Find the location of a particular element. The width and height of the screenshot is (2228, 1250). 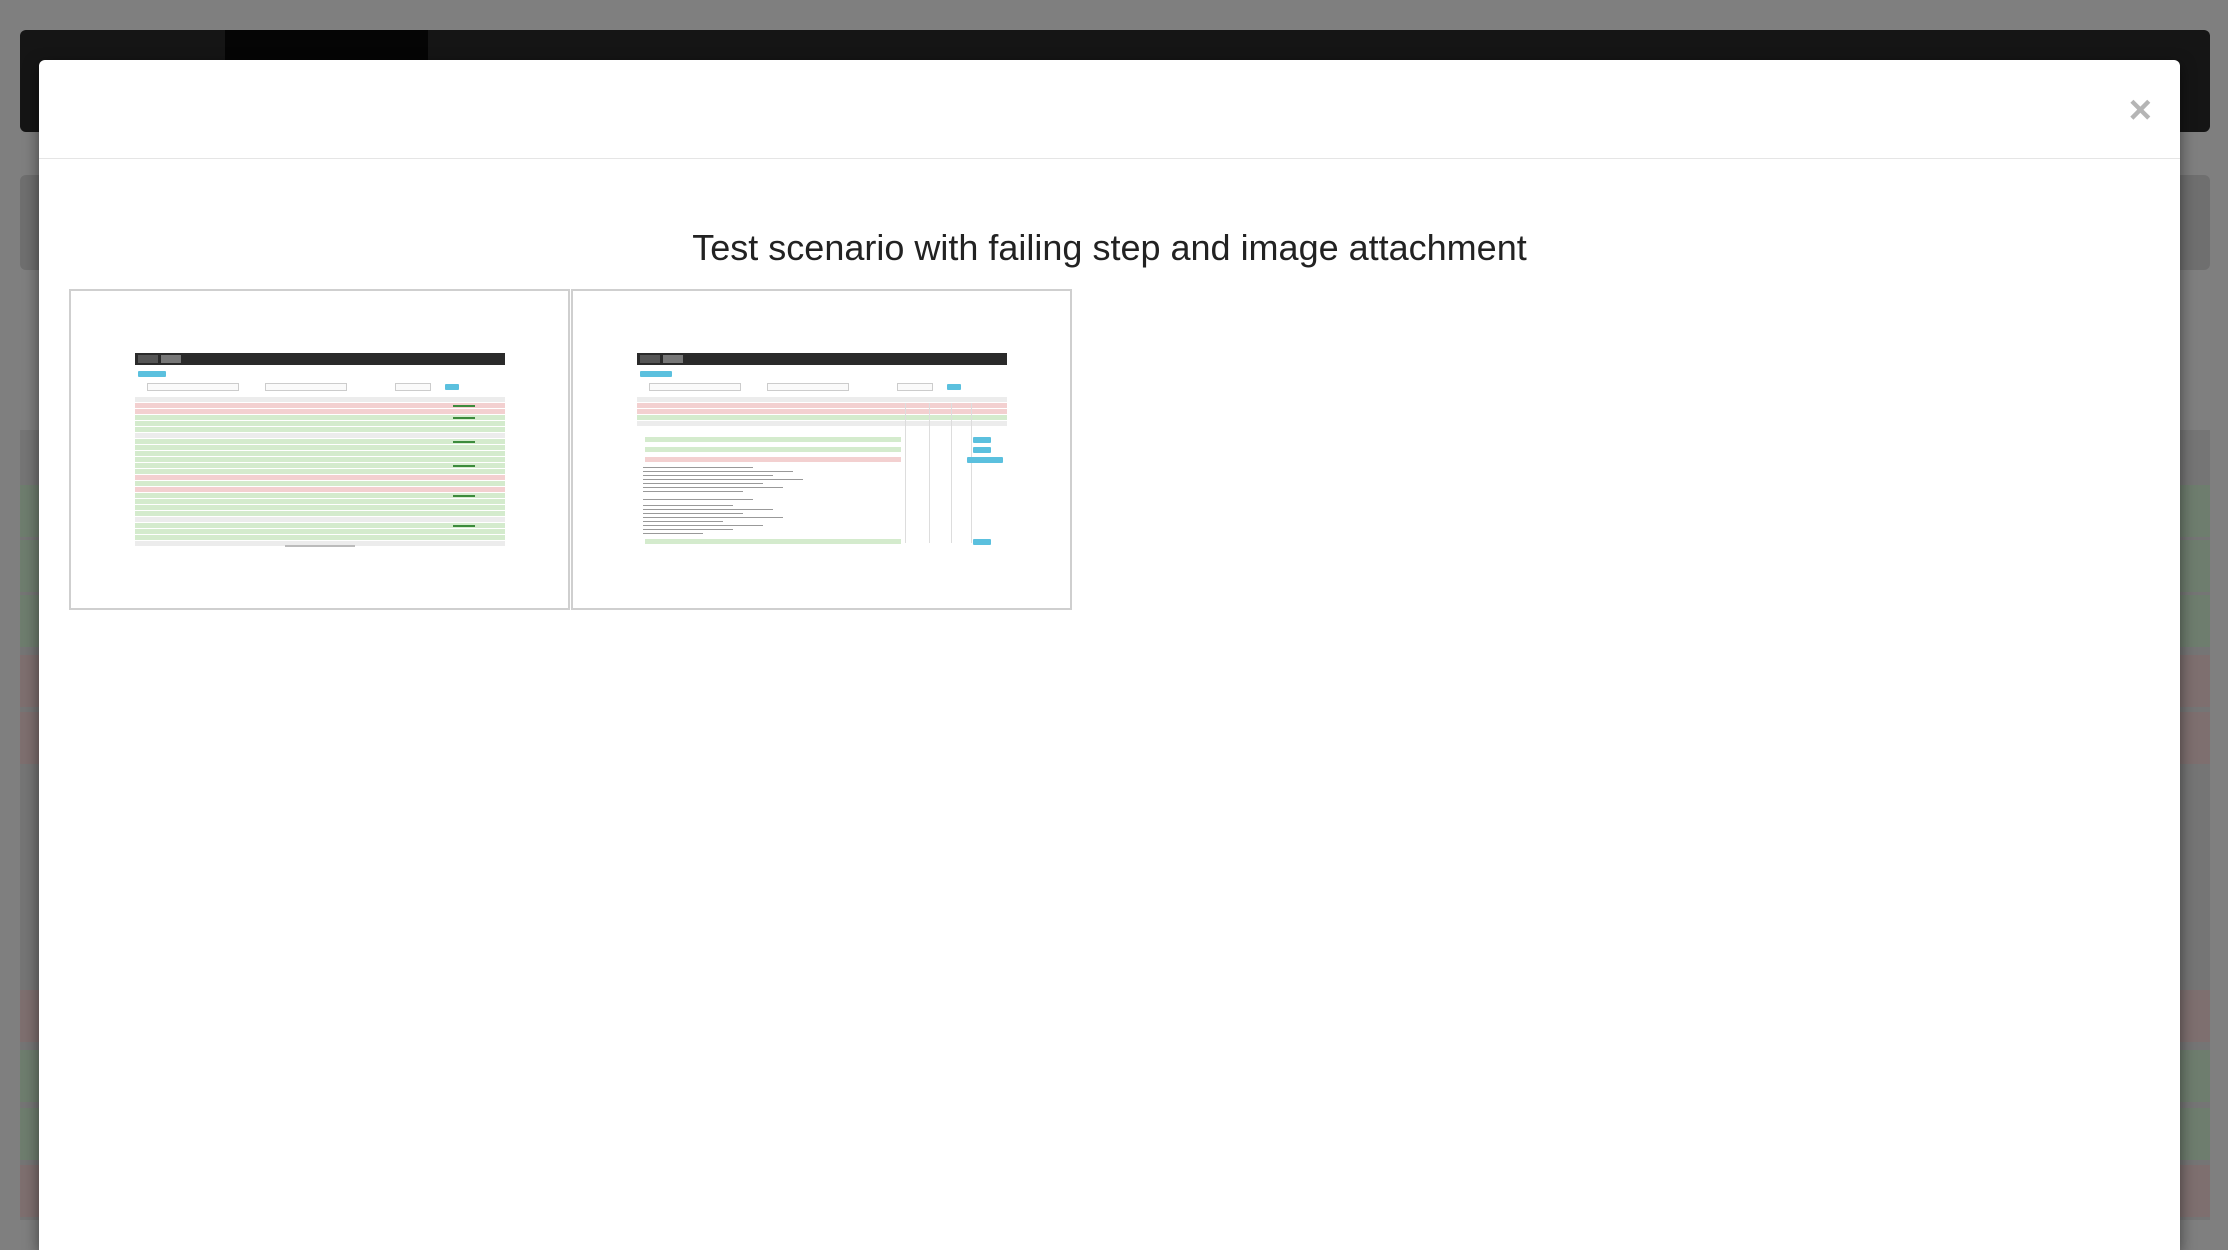

modal-header: × is located at coordinates (1109, 109).